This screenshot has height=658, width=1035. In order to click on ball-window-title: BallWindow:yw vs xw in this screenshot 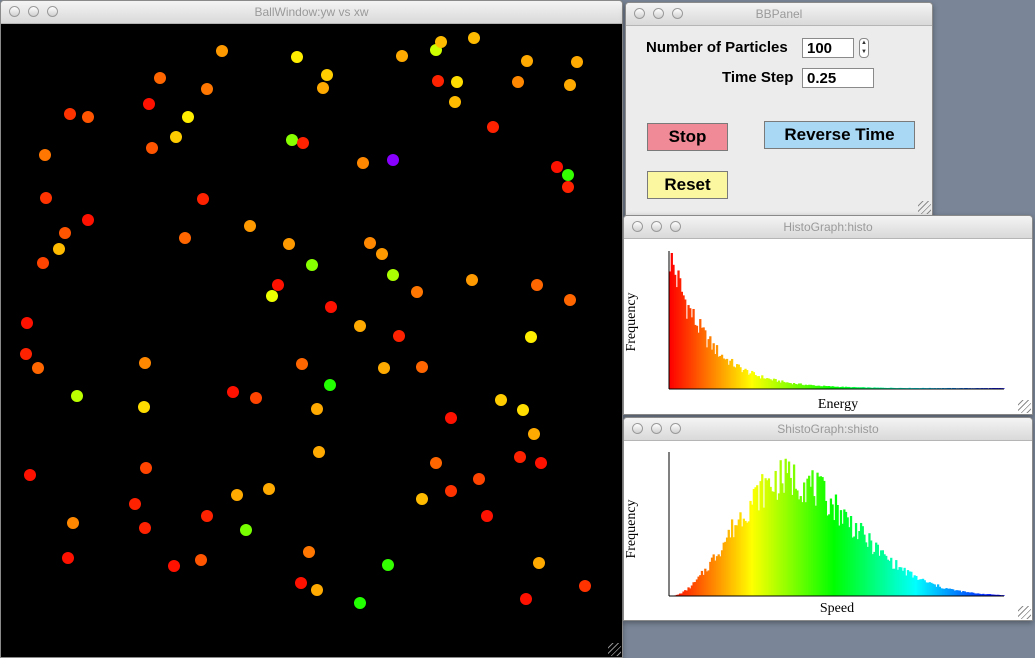, I will do `click(311, 12)`.